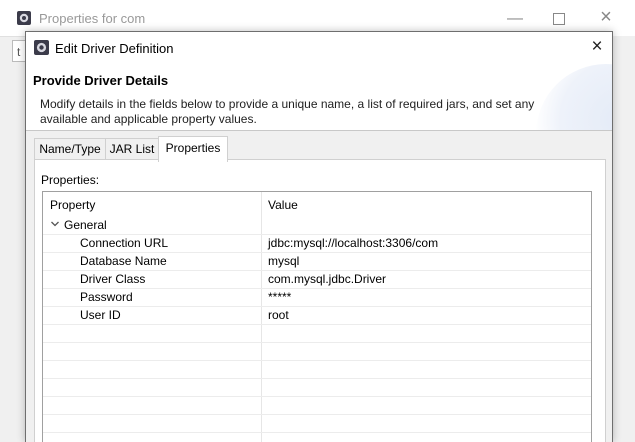 The width and height of the screenshot is (635, 442). I want to click on table-row: User ID root, so click(317, 315).